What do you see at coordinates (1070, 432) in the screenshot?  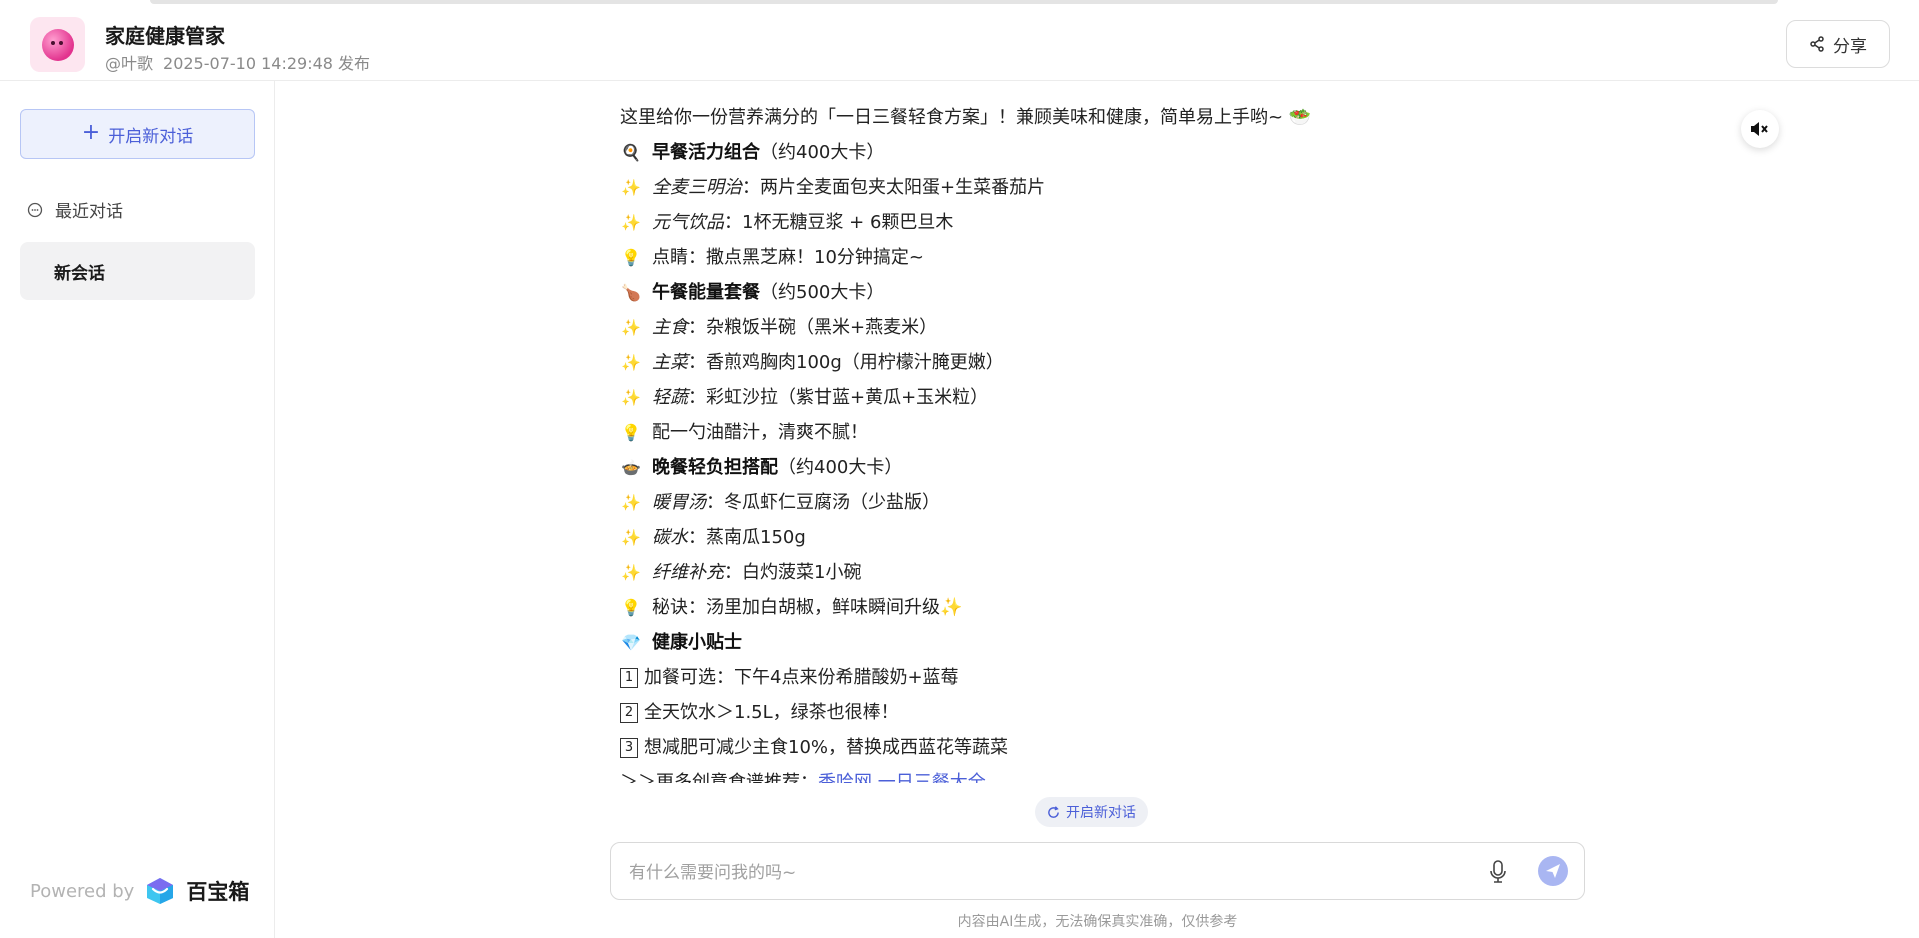 I see `tip-line: 💡 配一勺油醋汁，清爽不腻！` at bounding box center [1070, 432].